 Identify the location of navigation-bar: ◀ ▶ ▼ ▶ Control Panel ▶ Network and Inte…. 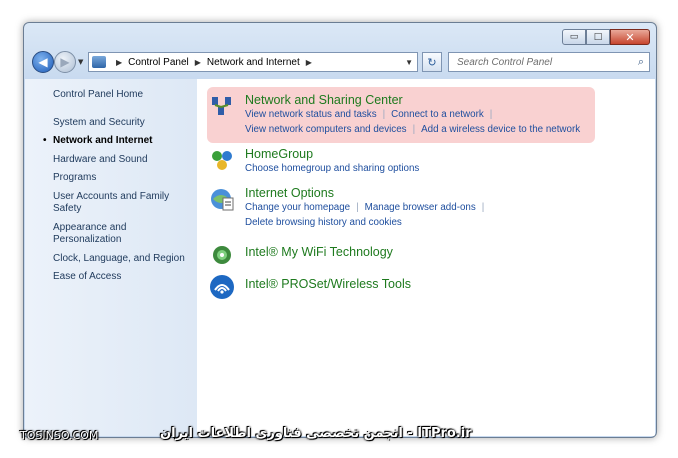
(340, 63).